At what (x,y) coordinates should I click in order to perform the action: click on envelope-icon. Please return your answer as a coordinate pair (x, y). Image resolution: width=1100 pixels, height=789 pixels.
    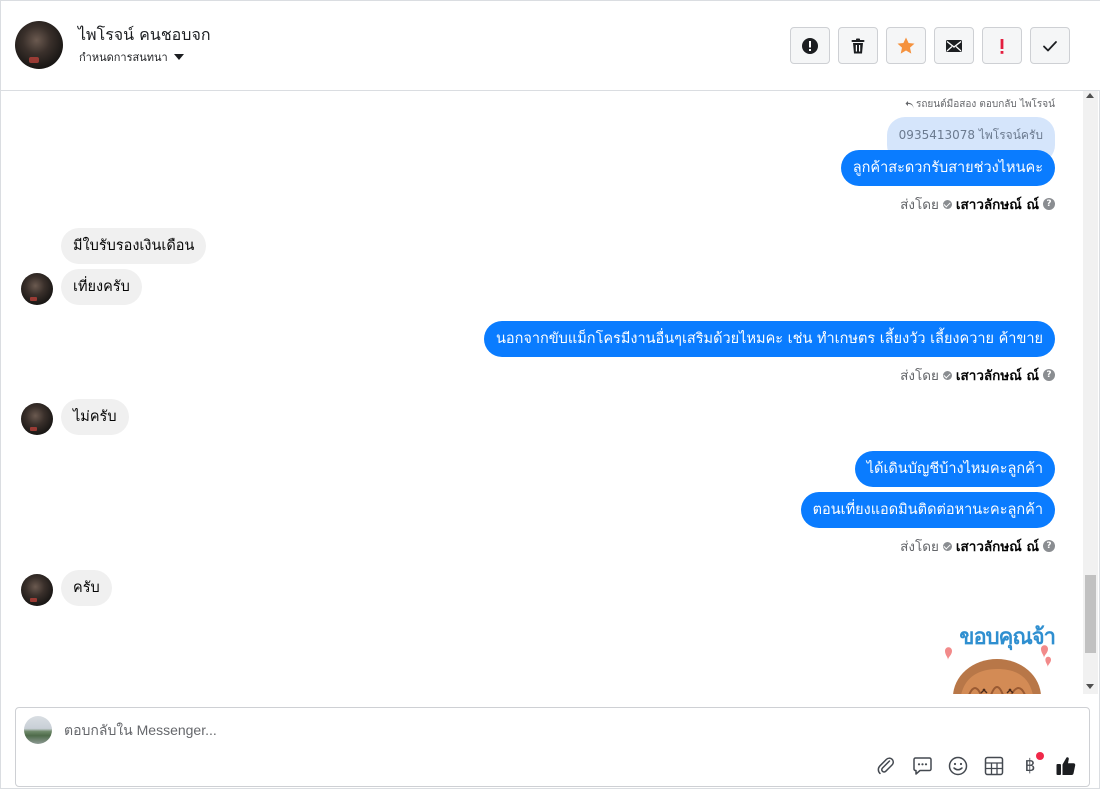
    Looking at the image, I should click on (954, 45).